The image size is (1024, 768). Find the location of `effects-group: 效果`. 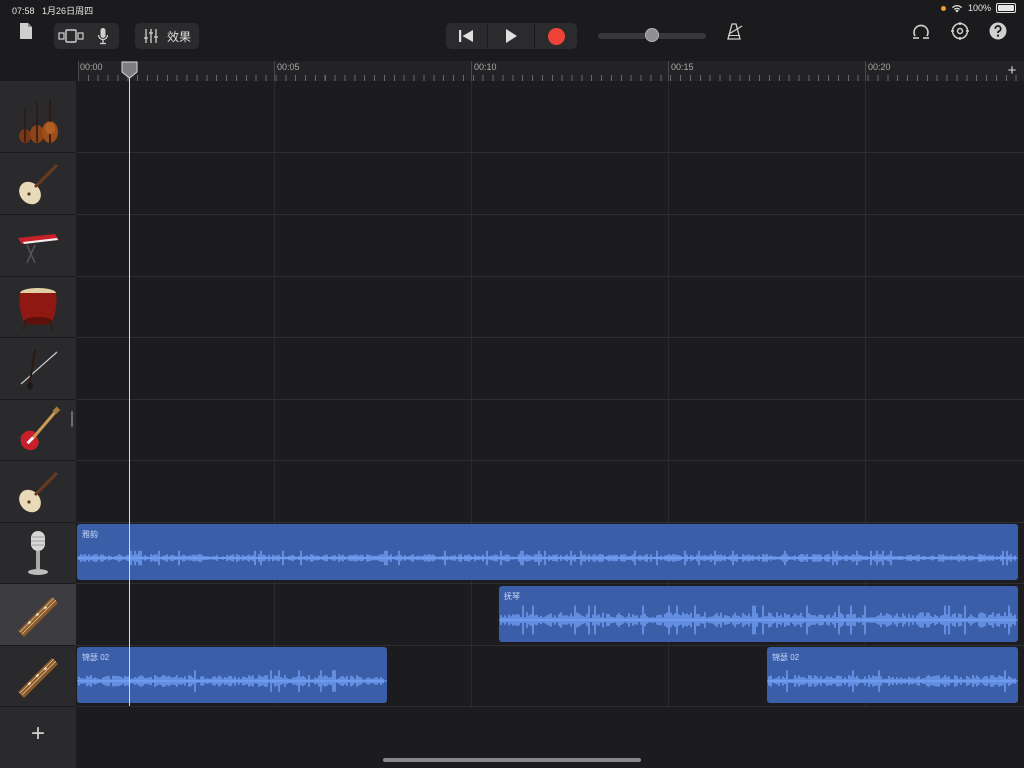

effects-group: 效果 is located at coordinates (167, 36).